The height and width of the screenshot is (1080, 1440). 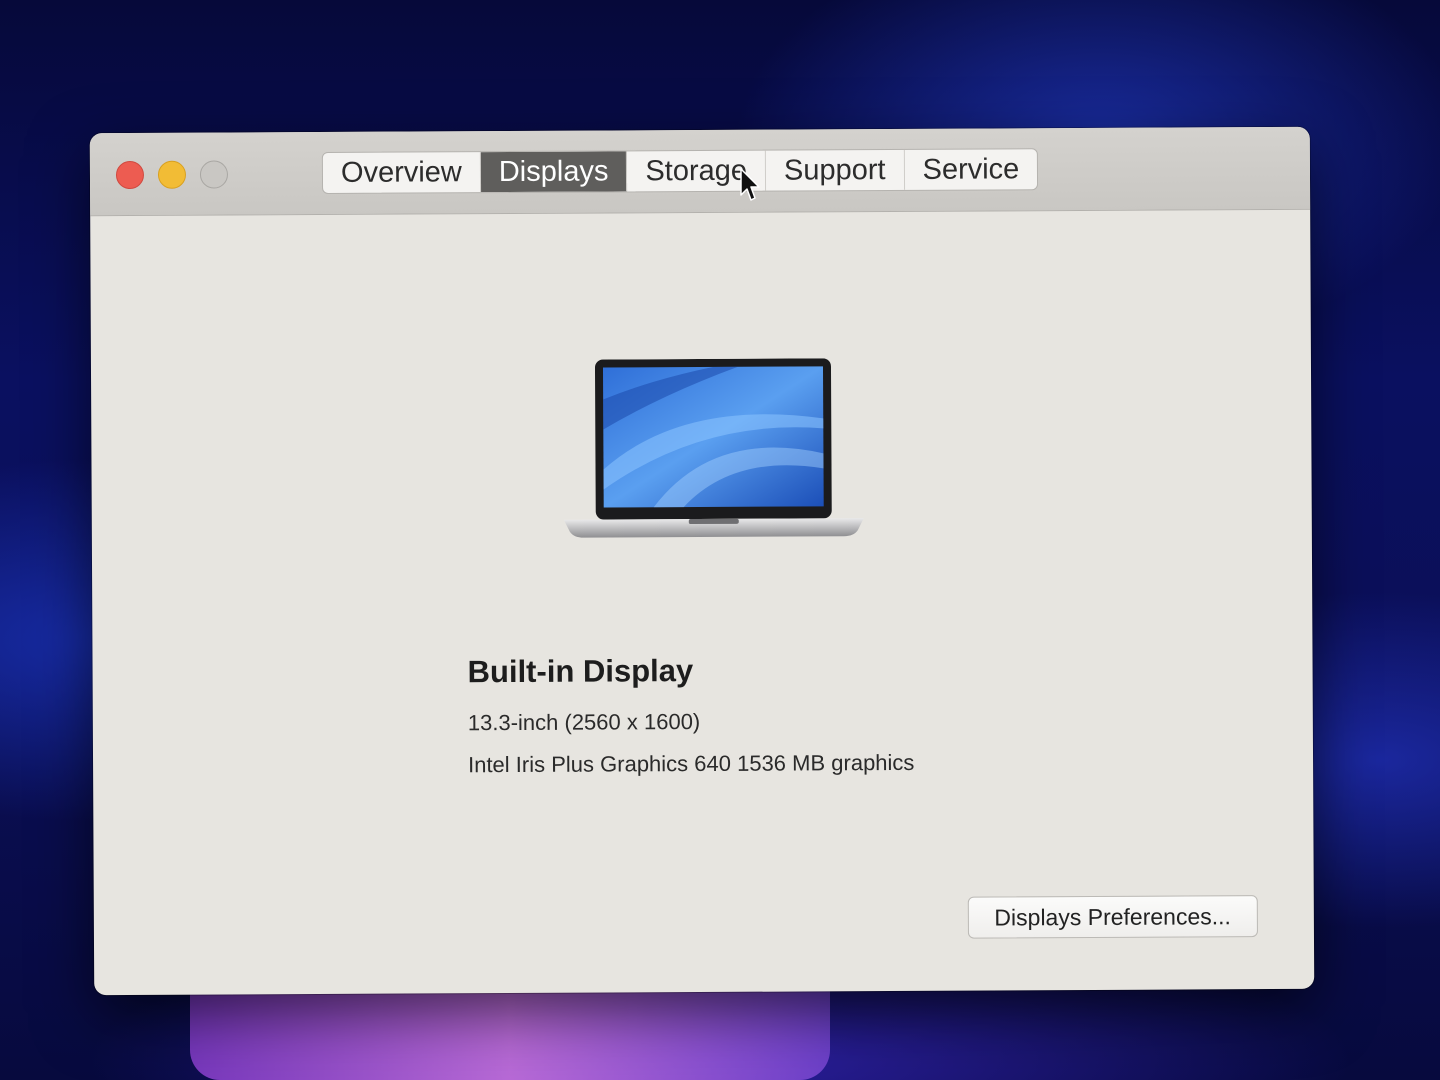 I want to click on mouse-pointer-icon, so click(x=750, y=184).